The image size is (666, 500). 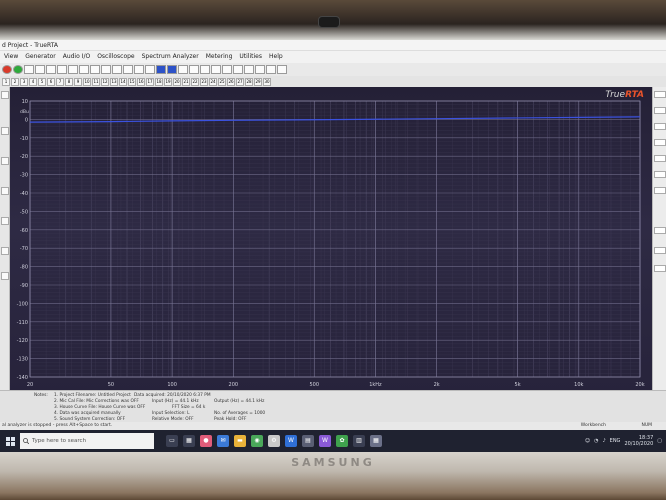 I want to click on app-icon: W, so click(x=325, y=441).